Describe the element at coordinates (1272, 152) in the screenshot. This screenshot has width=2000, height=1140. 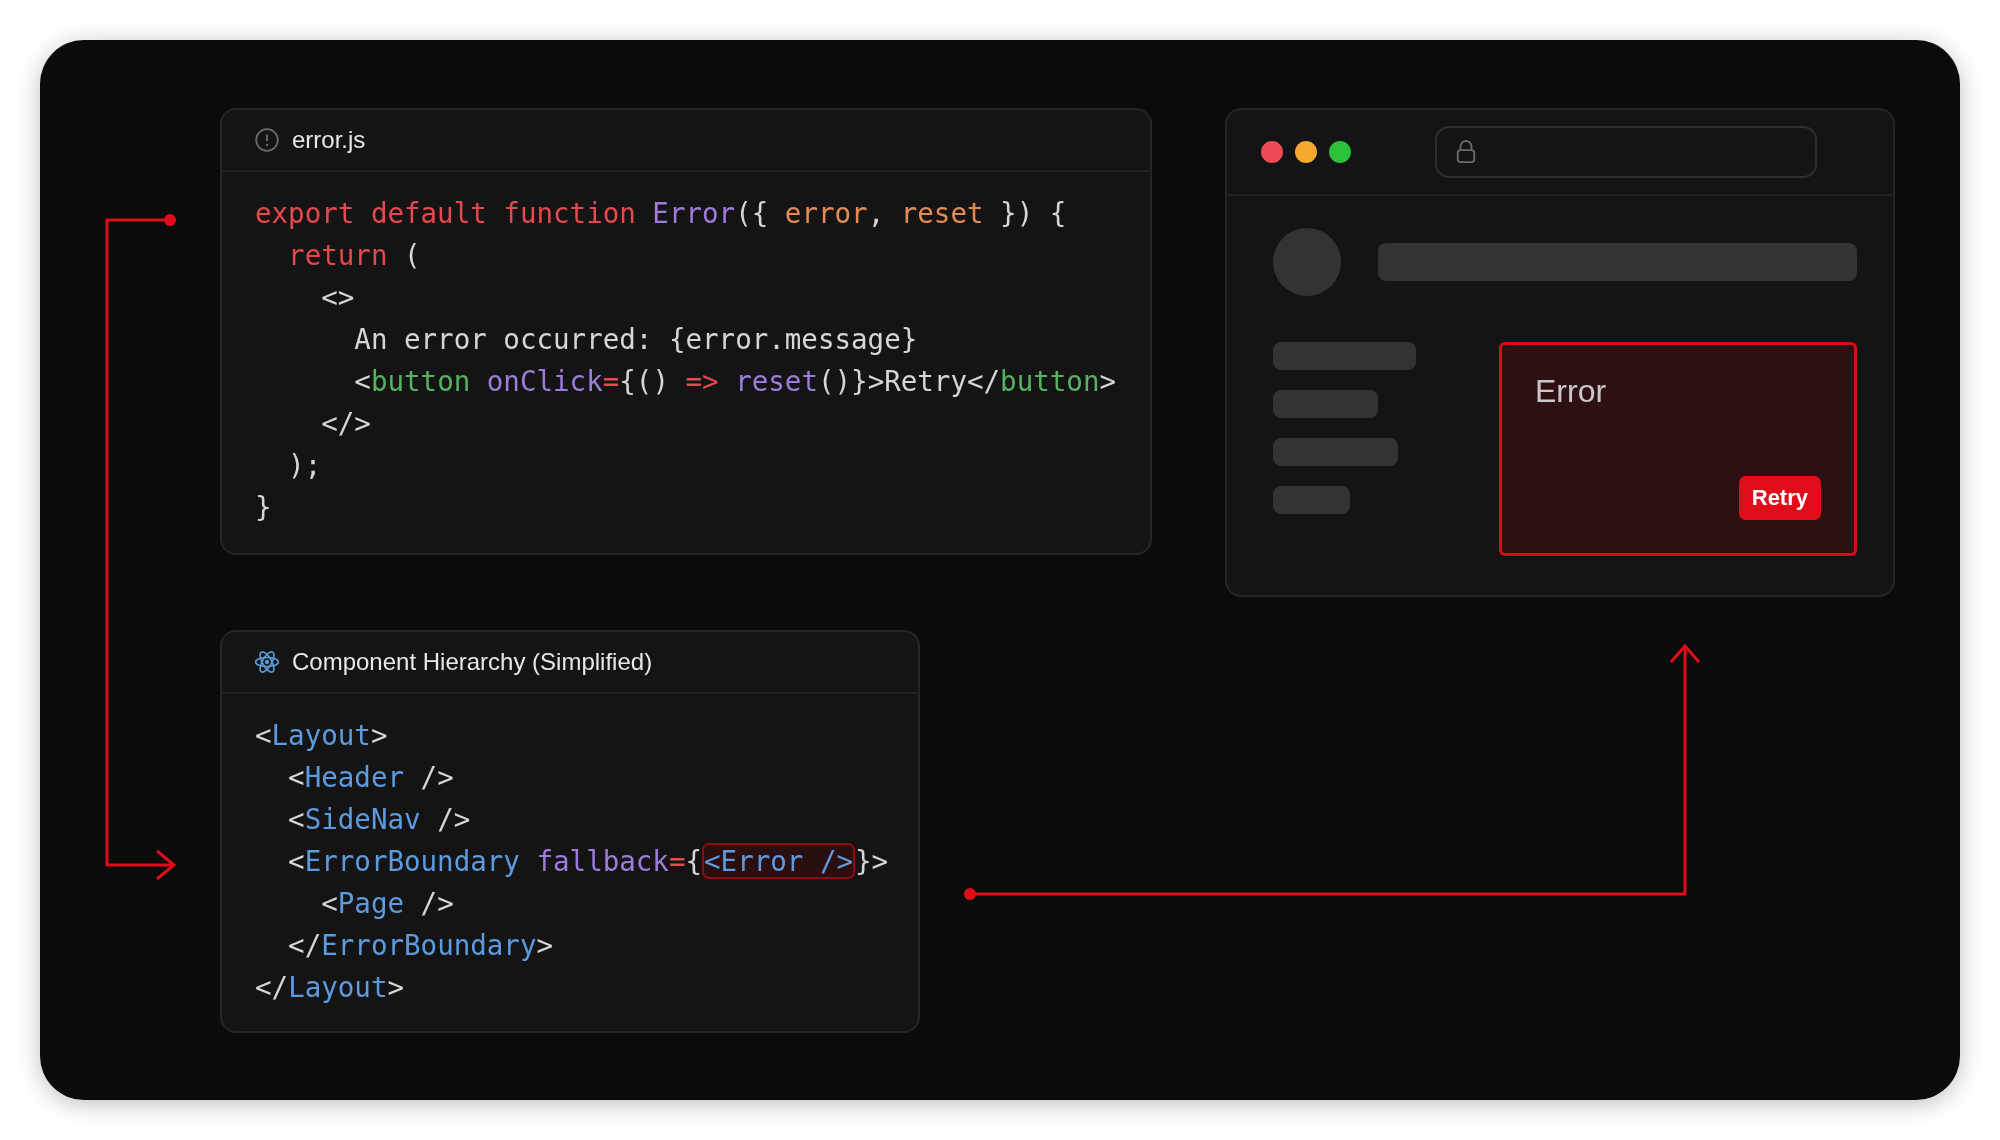
I see `close-icon` at that location.